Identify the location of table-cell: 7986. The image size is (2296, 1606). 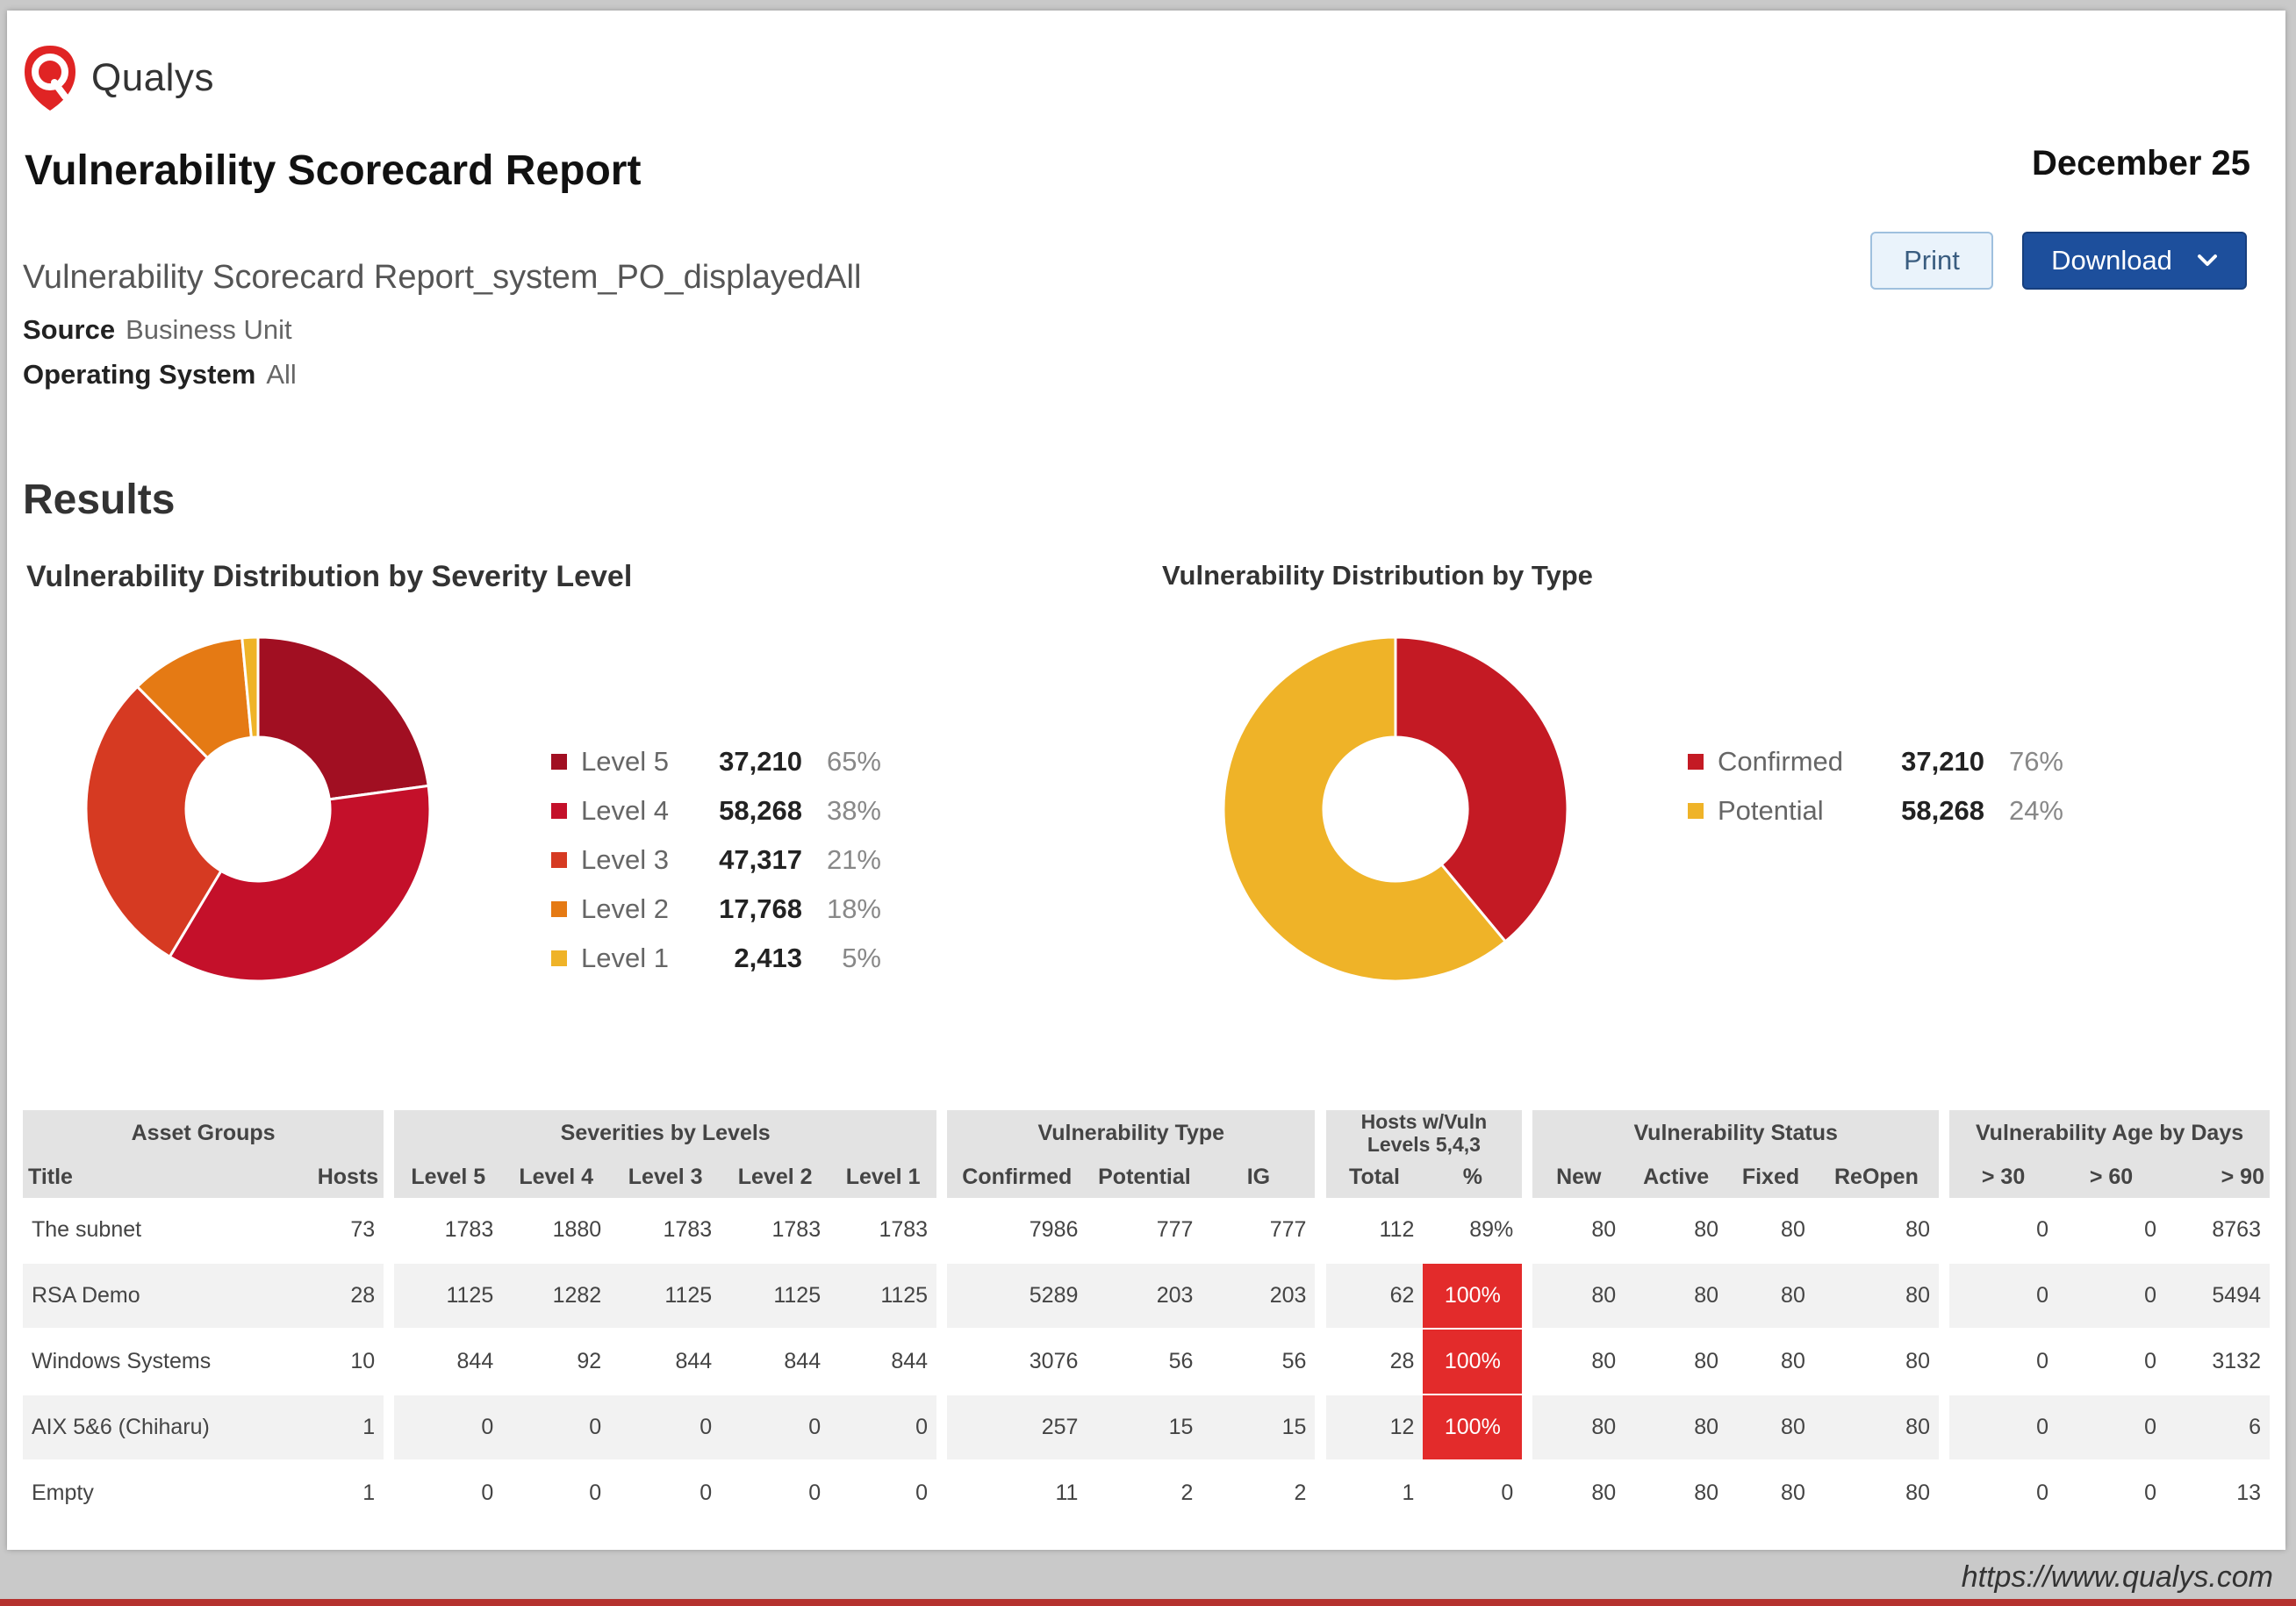
(1017, 1231).